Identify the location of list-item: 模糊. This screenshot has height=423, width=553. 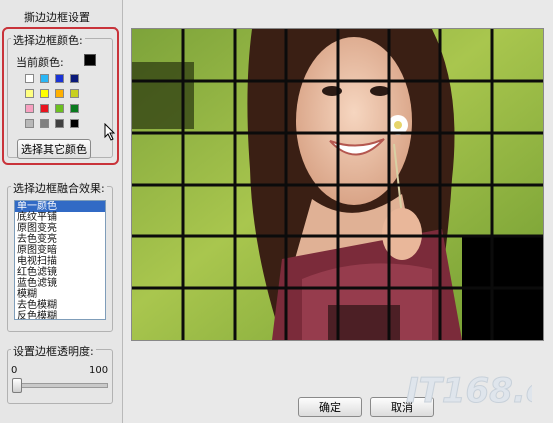
(60, 294).